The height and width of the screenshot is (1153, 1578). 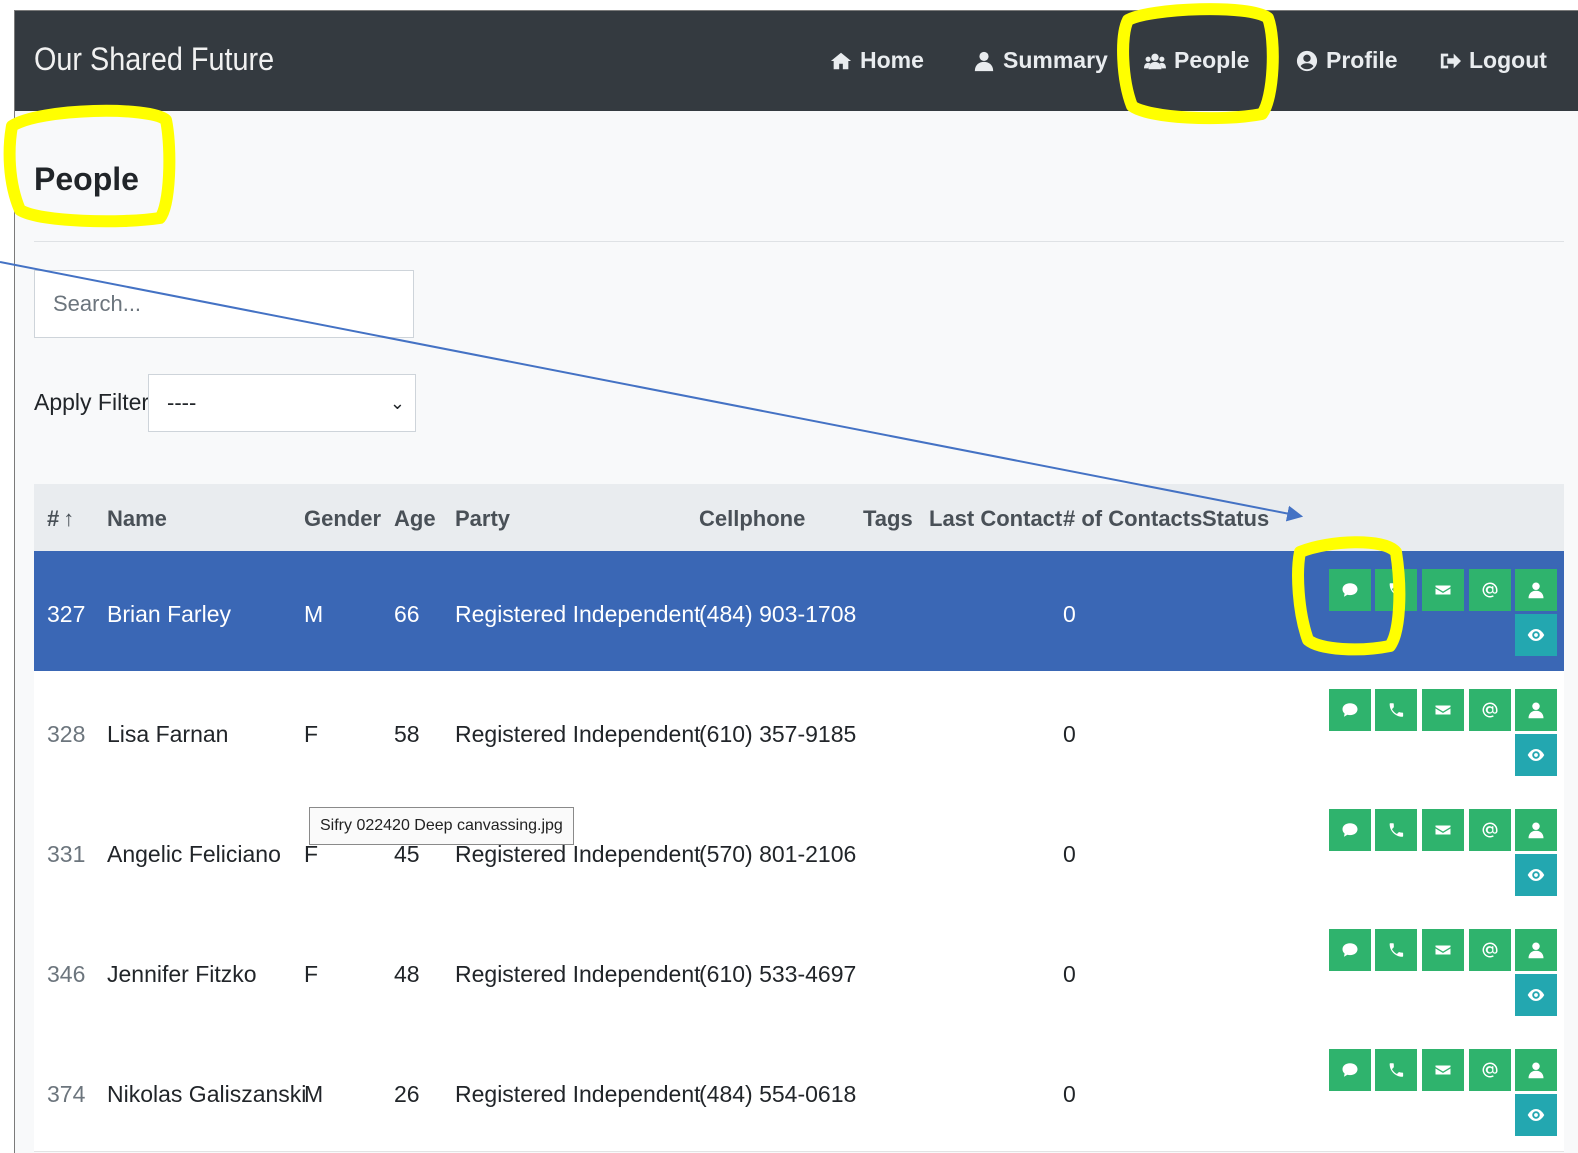 I want to click on cell-id: 327, so click(x=66, y=614).